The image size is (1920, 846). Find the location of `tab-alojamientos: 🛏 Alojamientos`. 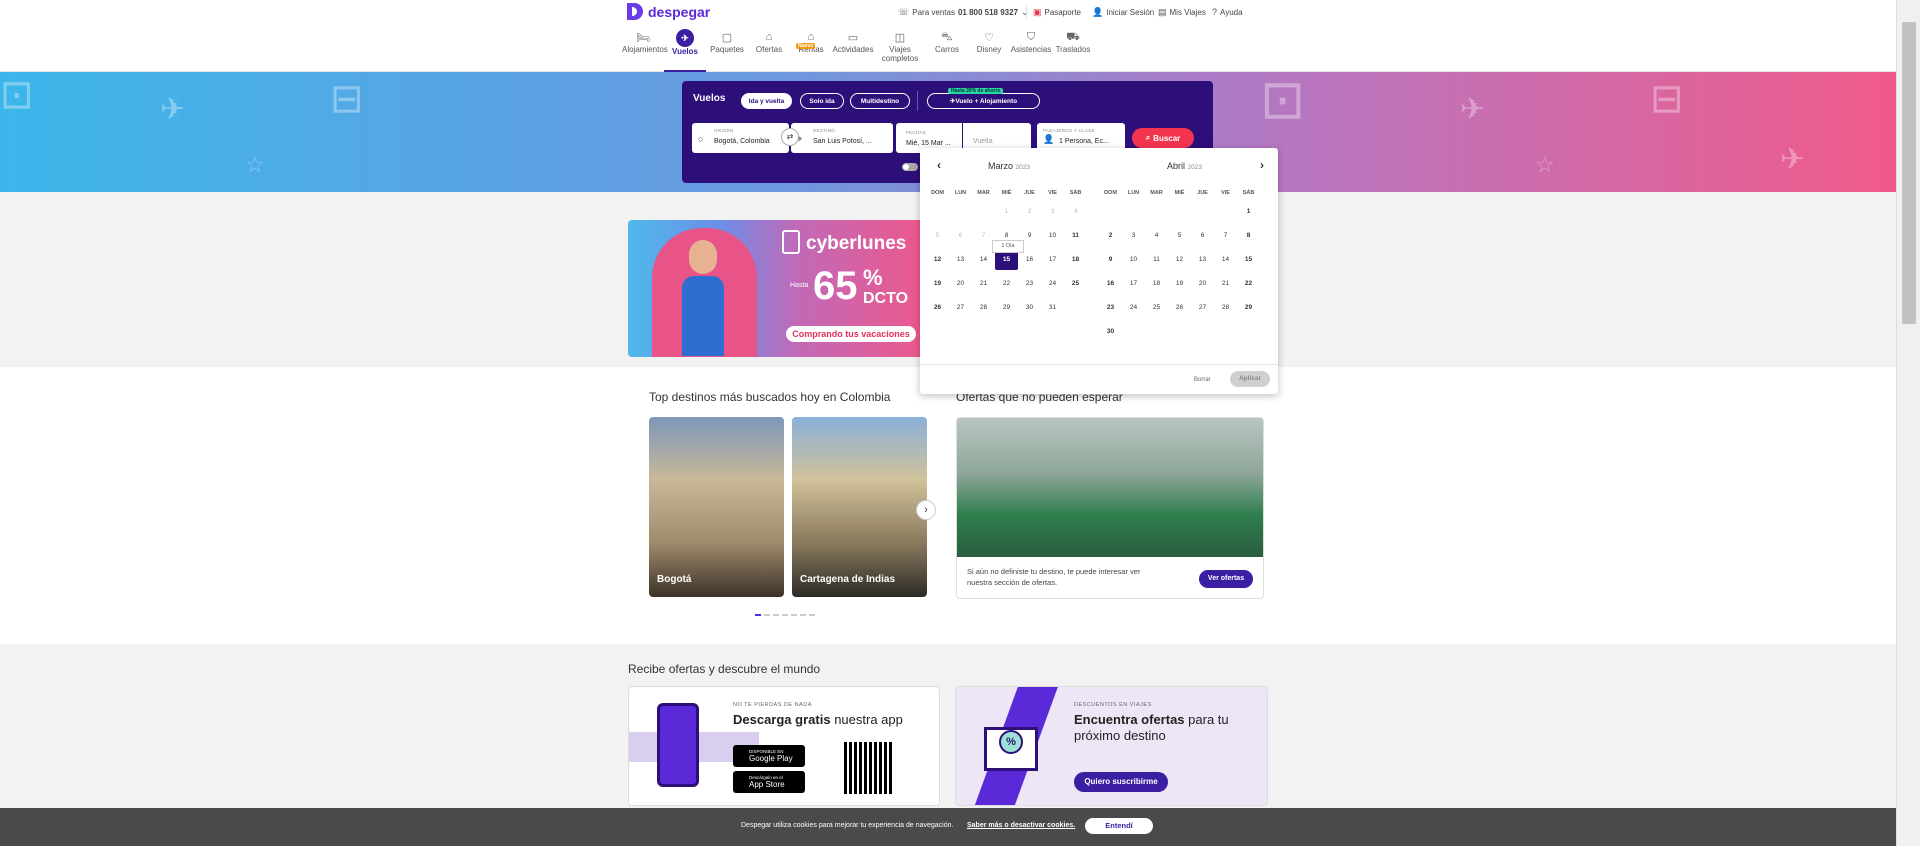

tab-alojamientos: 🛏 Alojamientos is located at coordinates (645, 50).